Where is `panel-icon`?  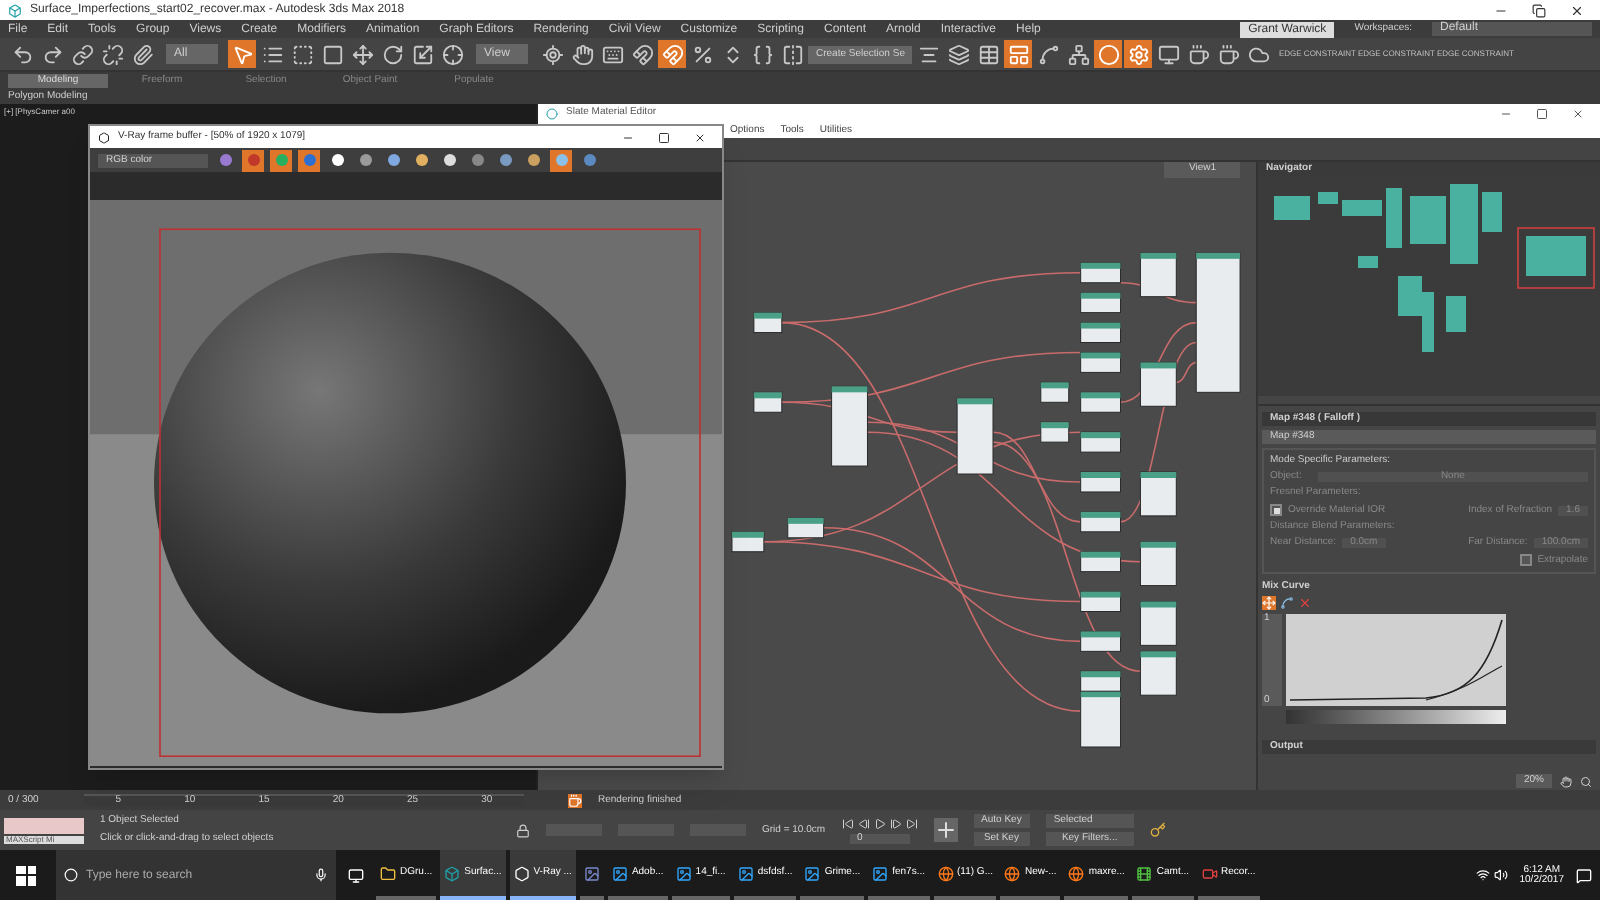
panel-icon is located at coordinates (1018, 54).